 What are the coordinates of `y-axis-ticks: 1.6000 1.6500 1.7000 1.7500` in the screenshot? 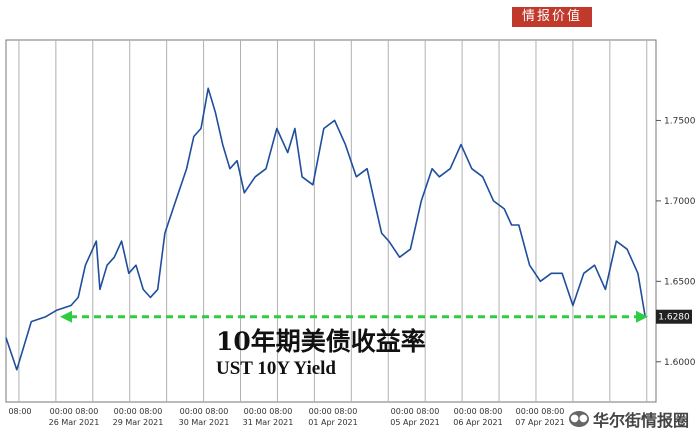 It's located at (676, 242).